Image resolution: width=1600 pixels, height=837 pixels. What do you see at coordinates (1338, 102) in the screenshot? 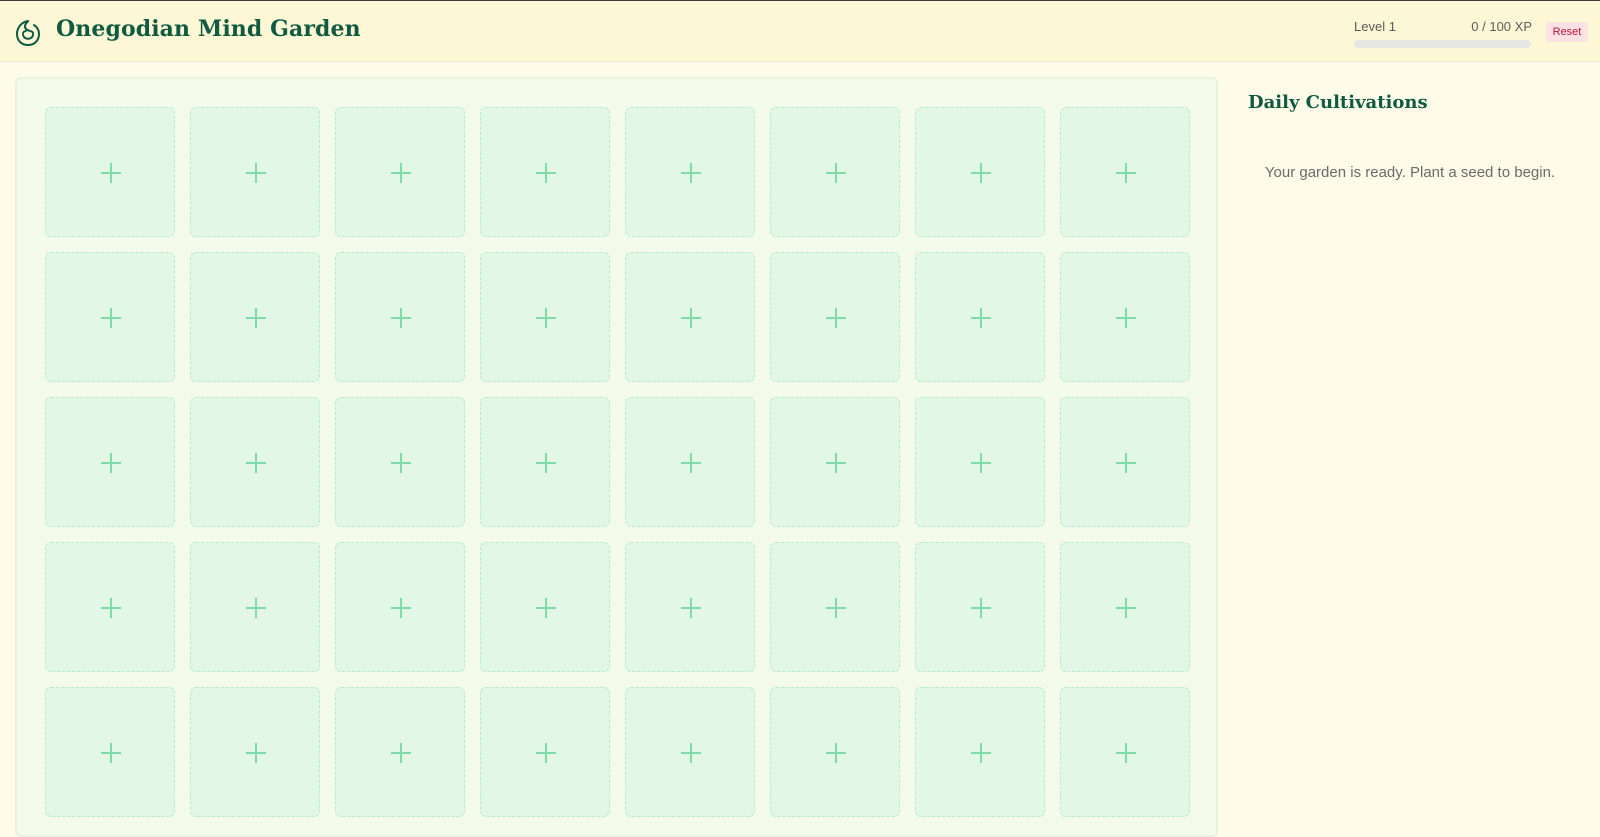
I see `daily-cultivations-title: Daily Cultivations` at bounding box center [1338, 102].